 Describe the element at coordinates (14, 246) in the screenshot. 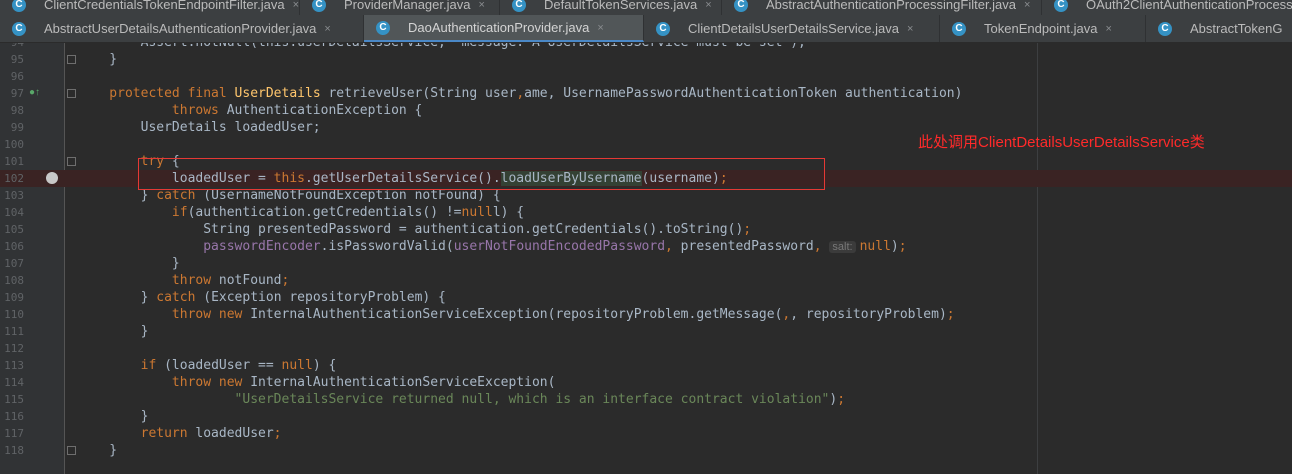

I see `line-number: 106` at that location.